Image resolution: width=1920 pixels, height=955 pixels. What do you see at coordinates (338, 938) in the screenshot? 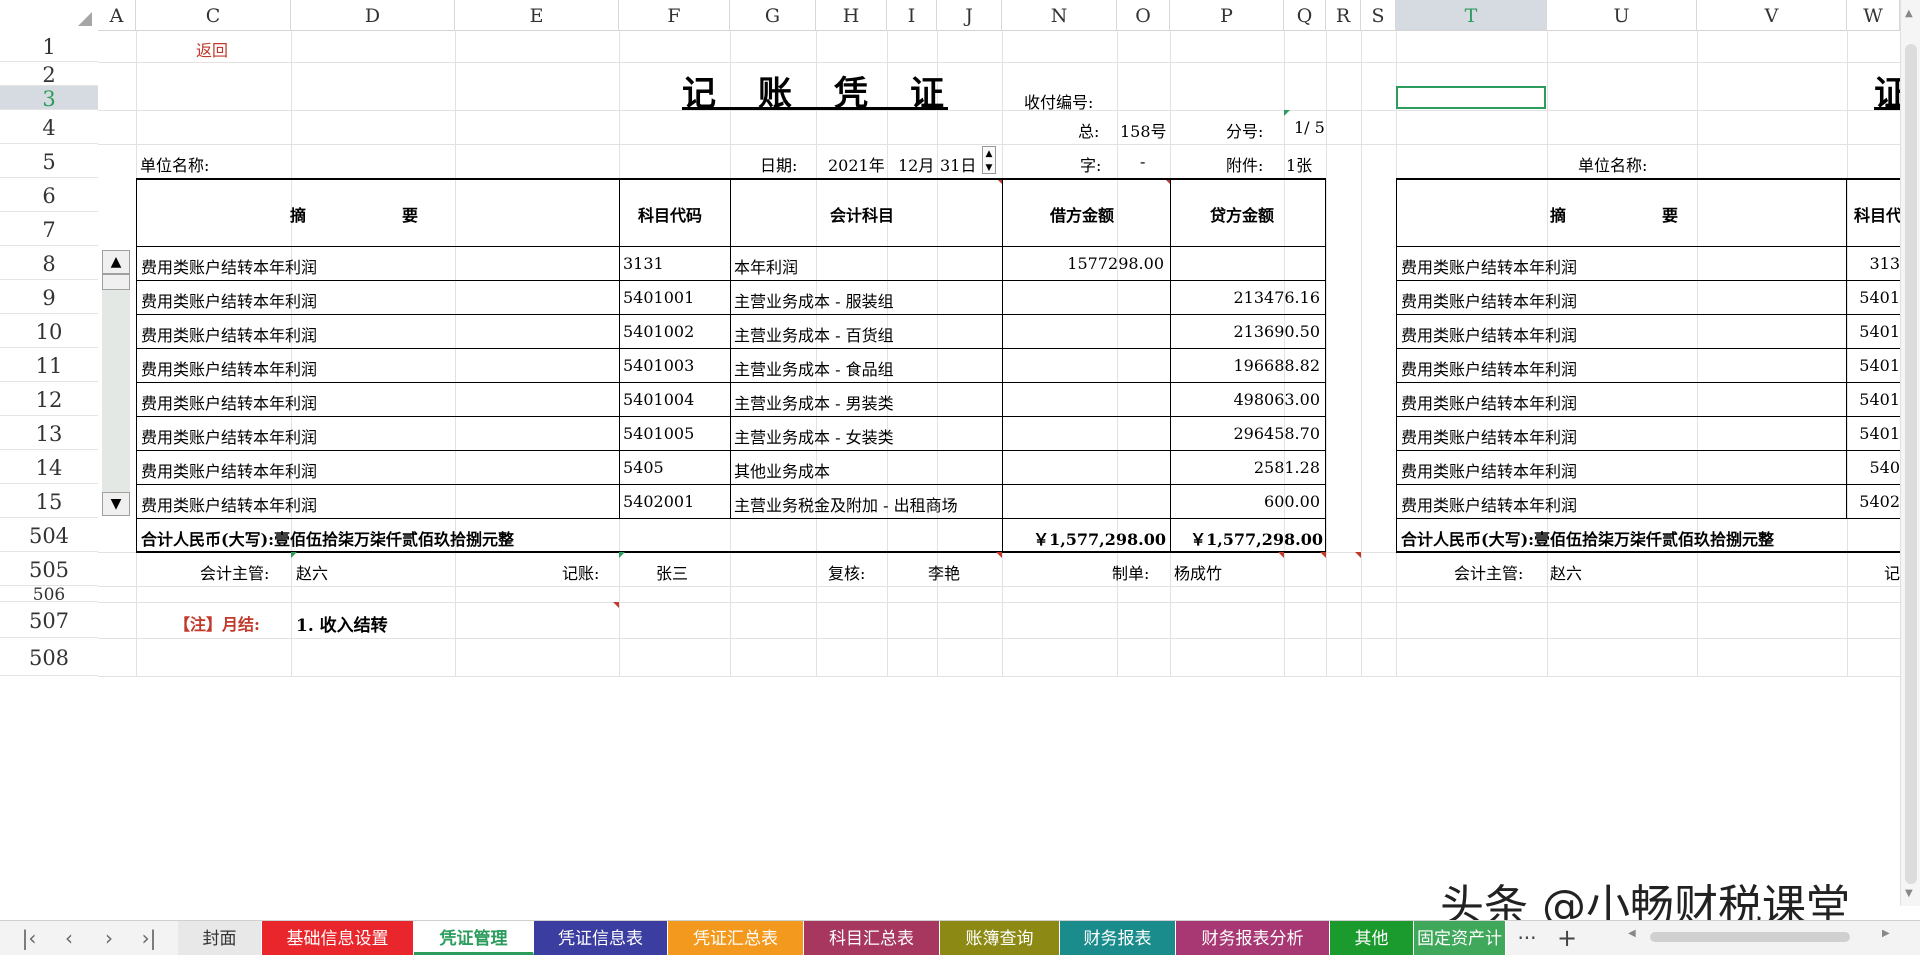
I see `tab-basic-settings: 基础信息设置` at bounding box center [338, 938].